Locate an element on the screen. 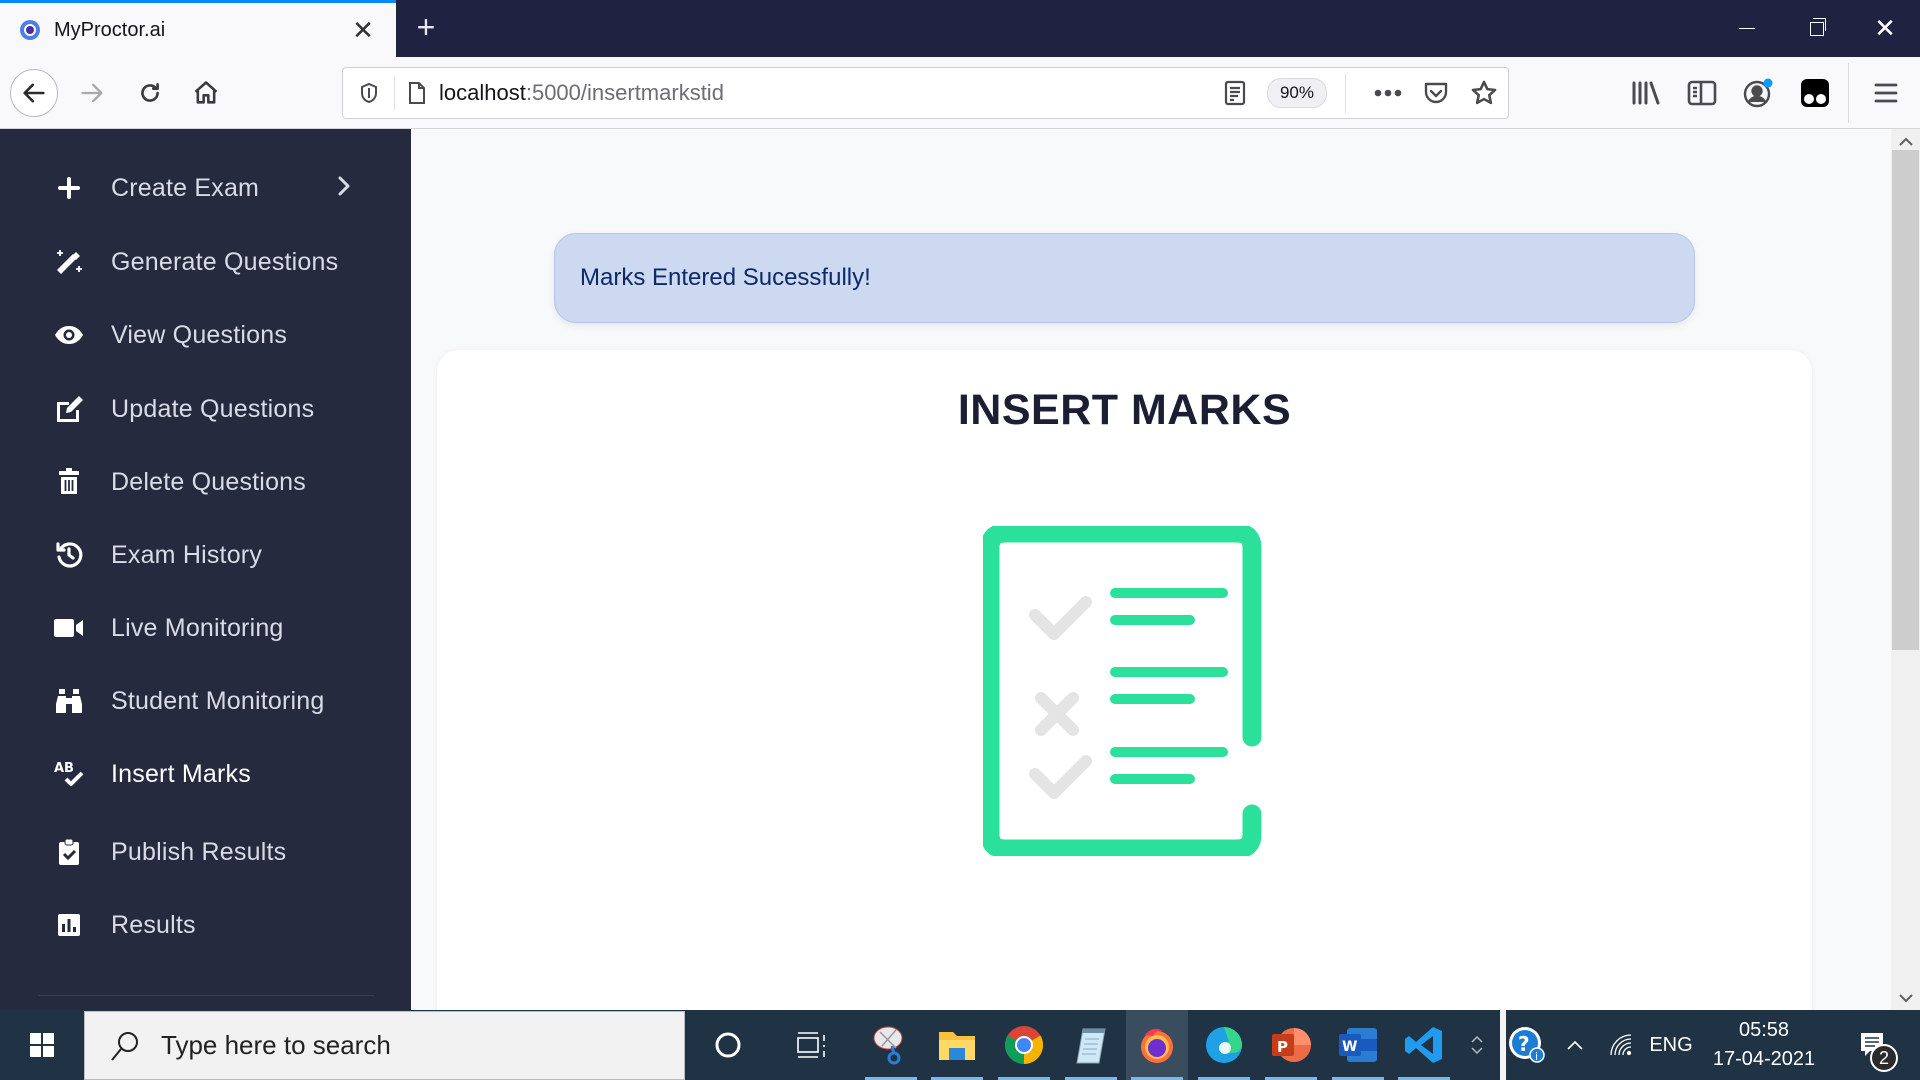 This screenshot has width=1920, height=1080. reload-icon is located at coordinates (150, 92).